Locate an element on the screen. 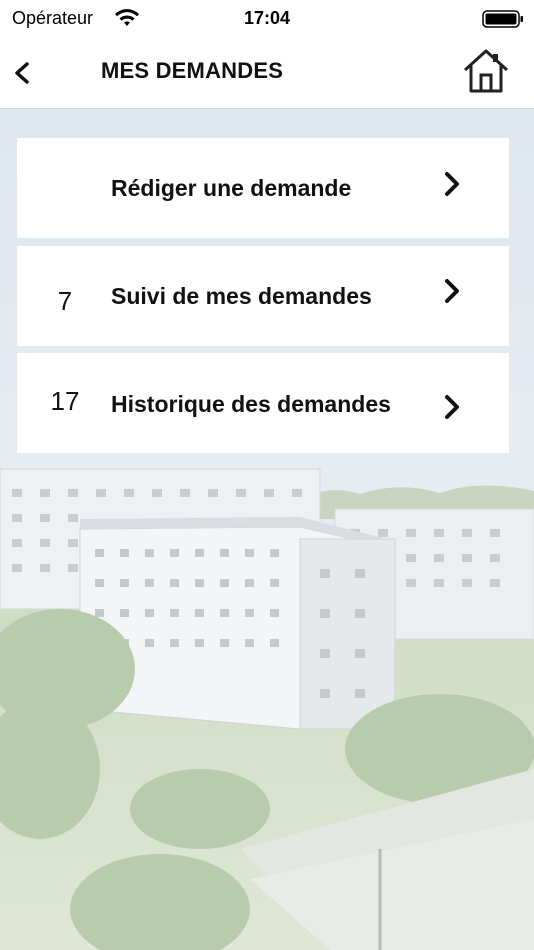  home-icon is located at coordinates (486, 71).